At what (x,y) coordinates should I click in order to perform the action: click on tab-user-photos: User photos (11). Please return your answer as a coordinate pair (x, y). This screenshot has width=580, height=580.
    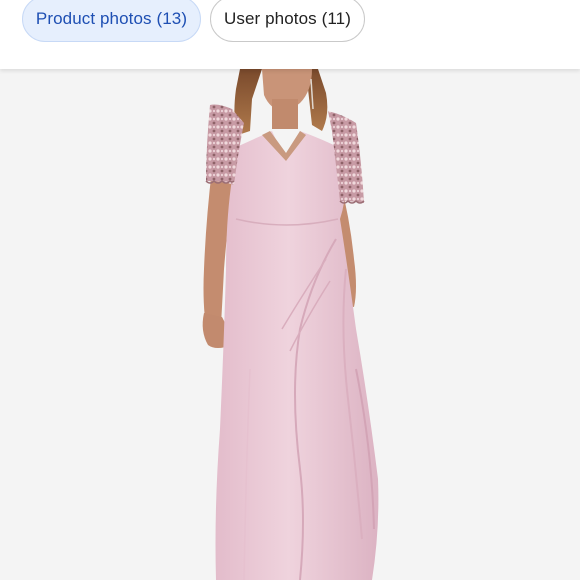
    Looking at the image, I should click on (287, 21).